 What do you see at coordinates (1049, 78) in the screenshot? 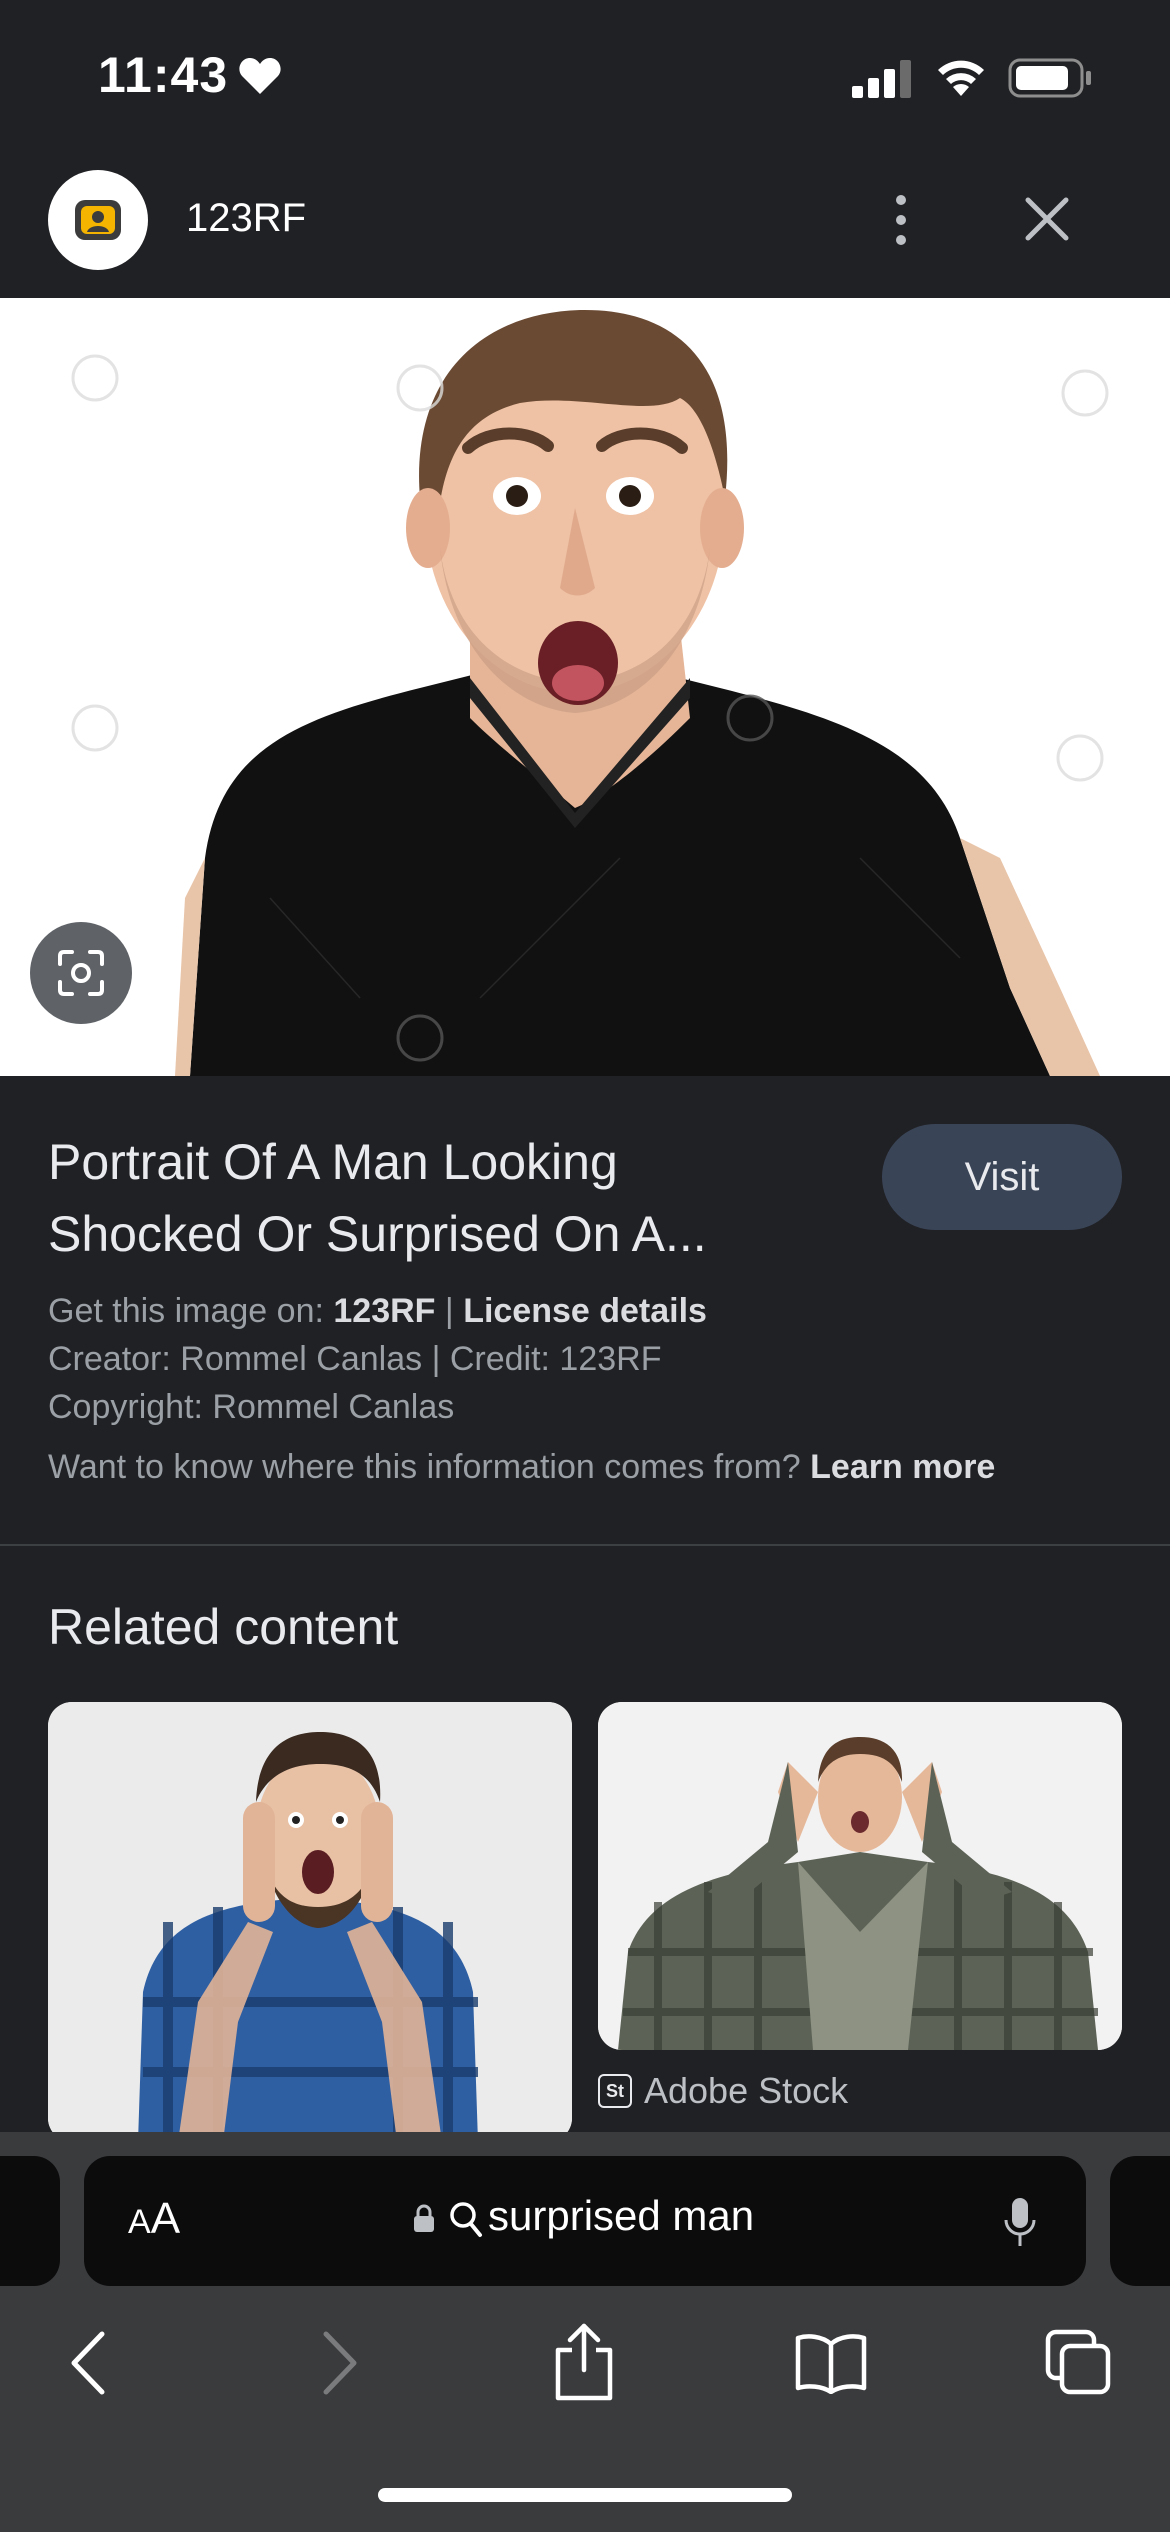
I see `battery-icon` at bounding box center [1049, 78].